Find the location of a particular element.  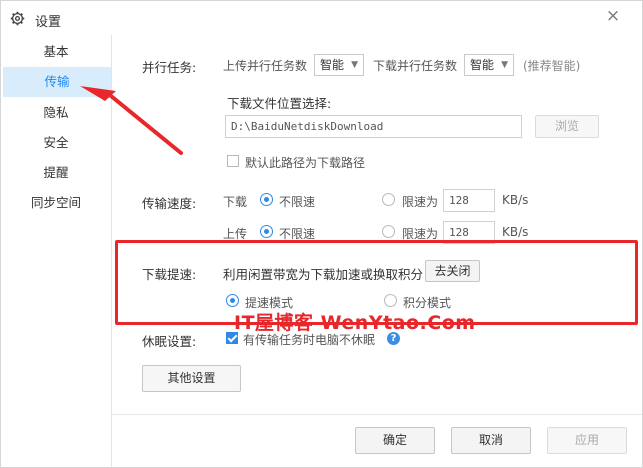

upload-unit-label: KB/s is located at coordinates (515, 232).